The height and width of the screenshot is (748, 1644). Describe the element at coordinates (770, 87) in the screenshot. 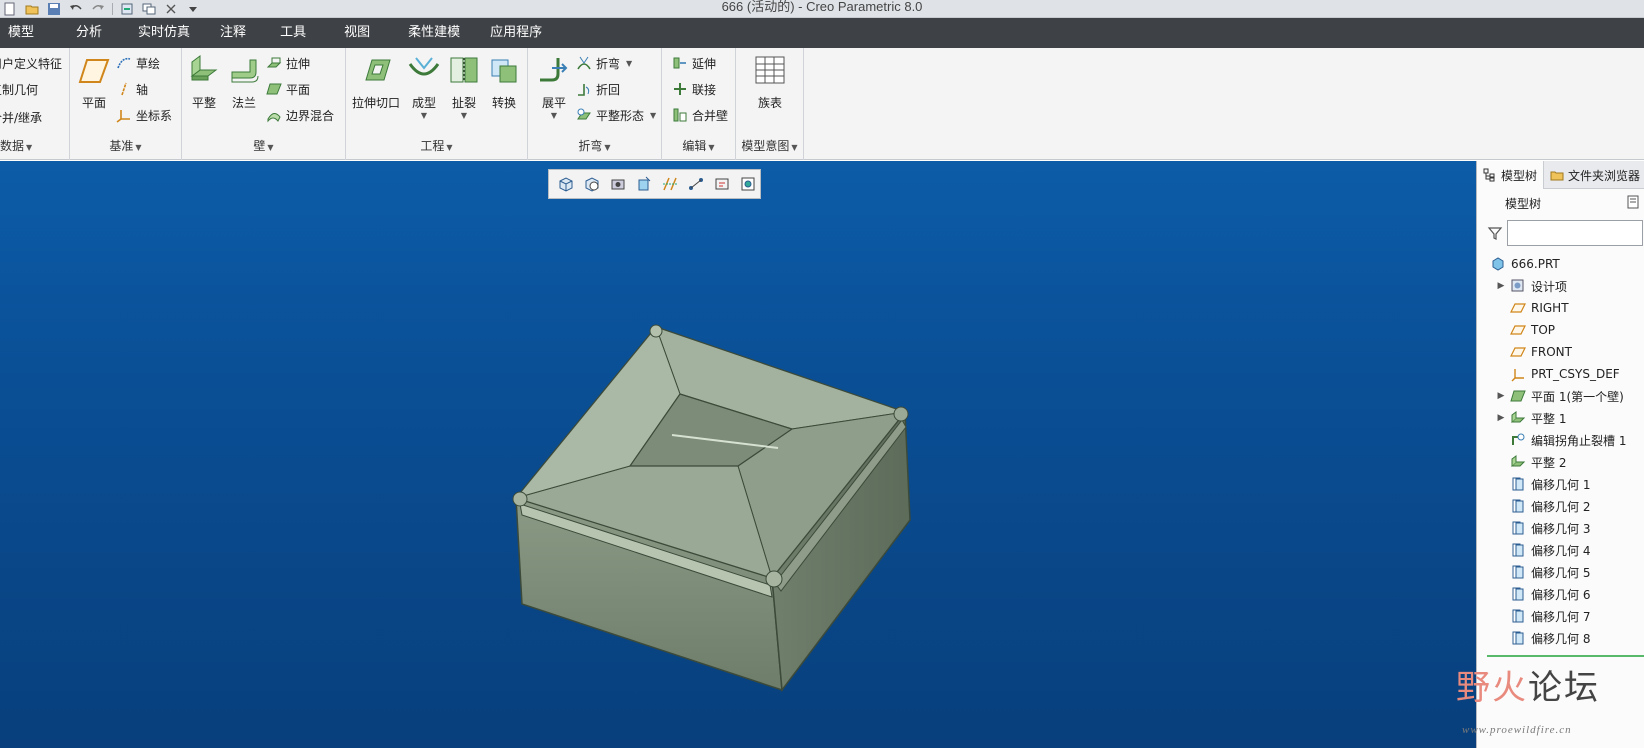

I see `family-table-button: 族表` at that location.